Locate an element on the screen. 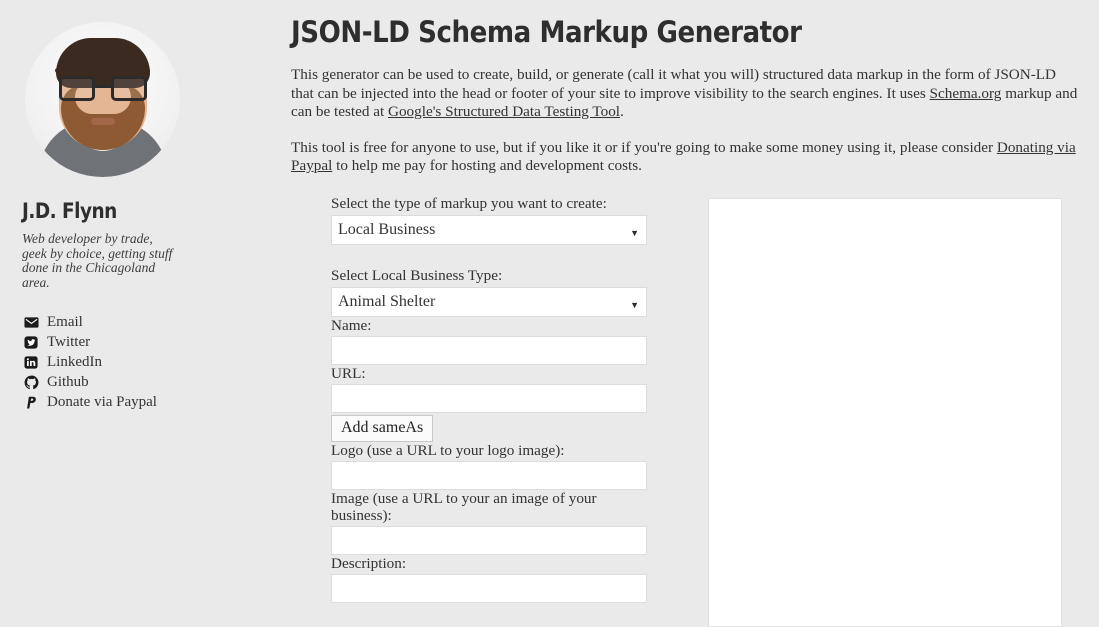 This screenshot has height=627, width=1099. sidebar-link-label: Github is located at coordinates (68, 381).